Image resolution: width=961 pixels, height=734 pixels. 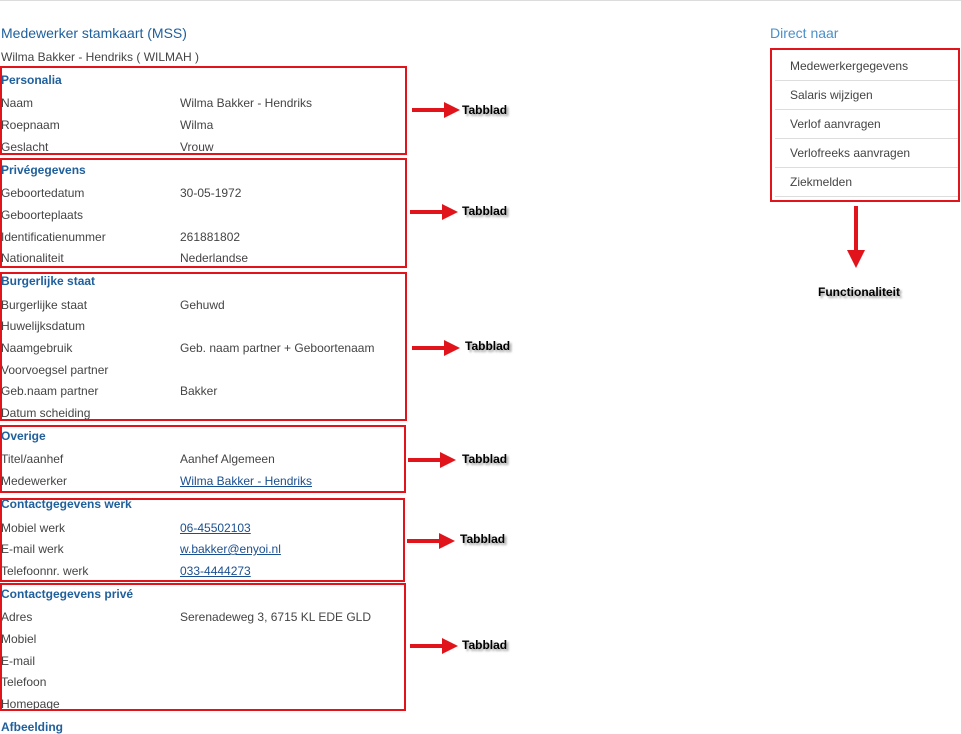 I want to click on annotation-tabblad-6: Tabblad, so click(x=465, y=647).